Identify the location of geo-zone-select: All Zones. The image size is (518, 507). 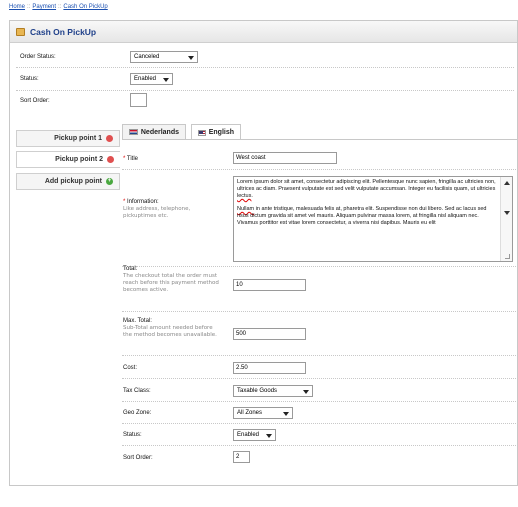
(263, 413).